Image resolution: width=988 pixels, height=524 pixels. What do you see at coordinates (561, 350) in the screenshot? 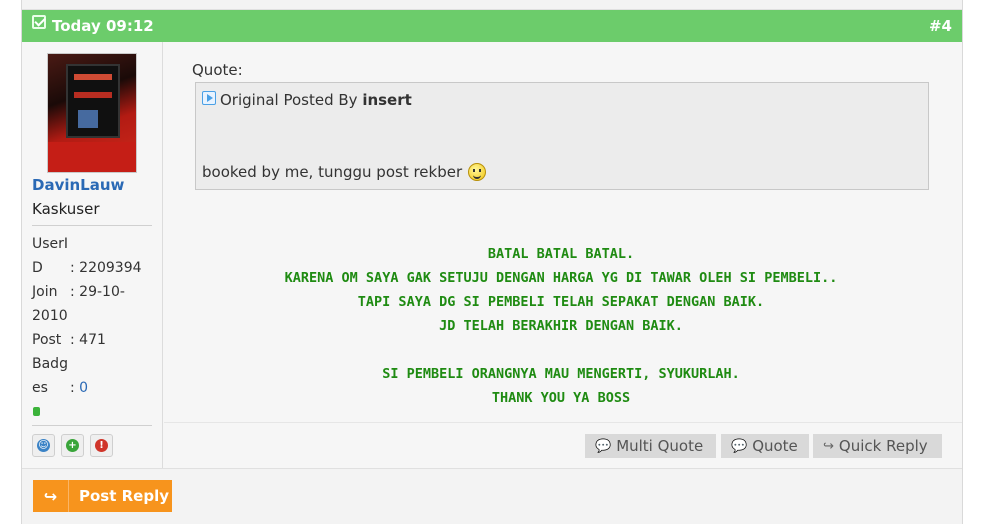
I see `message-line` at bounding box center [561, 350].